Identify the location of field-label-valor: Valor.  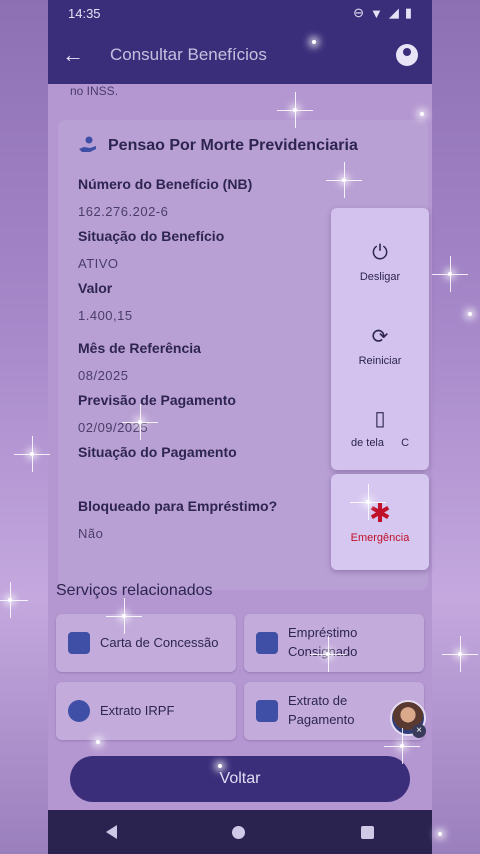
(95, 288).